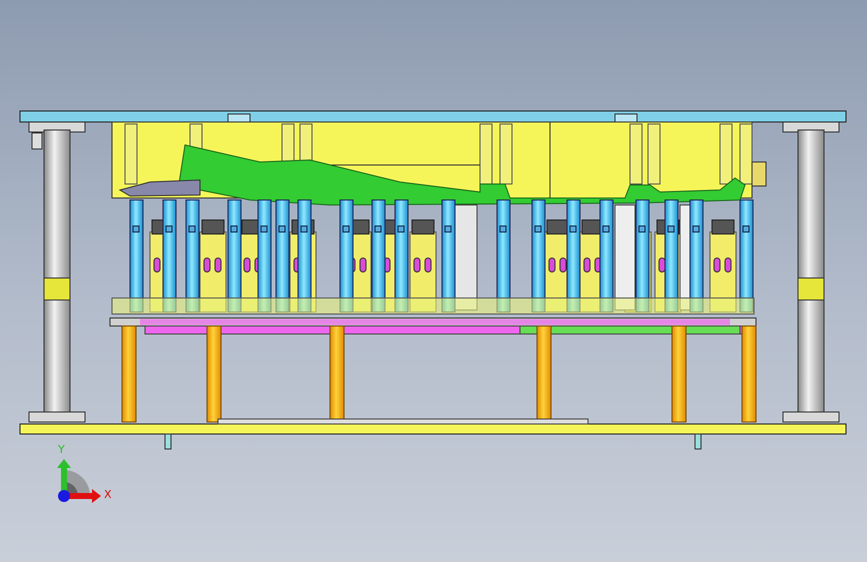 The image size is (867, 562). What do you see at coordinates (61, 449) in the screenshot?
I see `y-axis-label: Y` at bounding box center [61, 449].